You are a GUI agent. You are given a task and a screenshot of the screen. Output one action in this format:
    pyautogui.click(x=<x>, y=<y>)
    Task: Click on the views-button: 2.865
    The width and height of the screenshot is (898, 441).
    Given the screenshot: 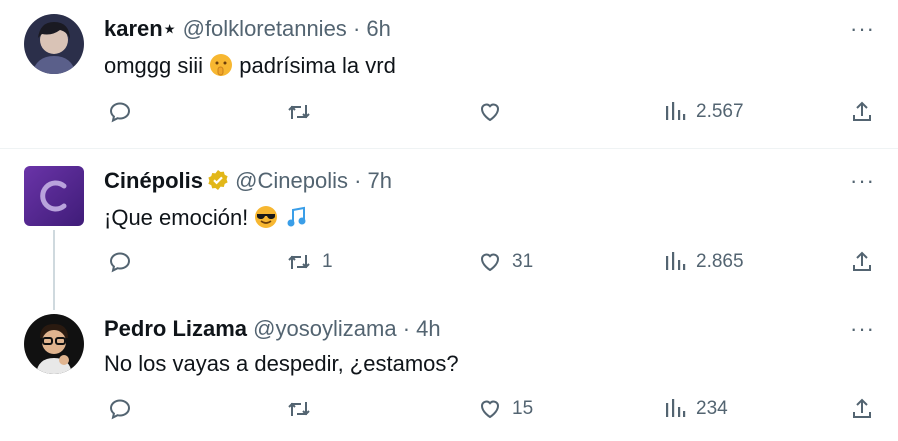 What is the action you would take?
    pyautogui.click(x=704, y=262)
    